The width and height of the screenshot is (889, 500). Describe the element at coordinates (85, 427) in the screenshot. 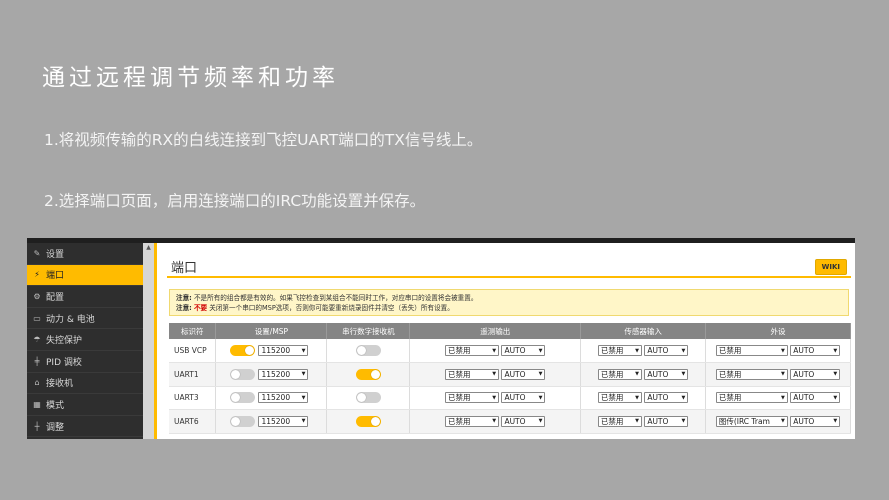

I see `sidebar-item-adjustments: ┼ 调整` at that location.